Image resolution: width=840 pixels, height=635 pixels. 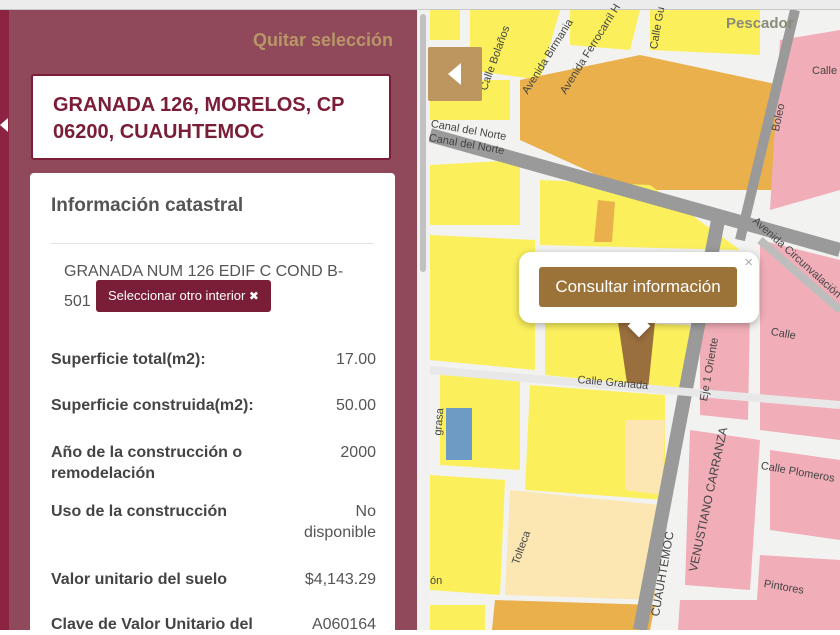 What do you see at coordinates (439, 422) in the screenshot?
I see `map-label-fragment: grasa` at bounding box center [439, 422].